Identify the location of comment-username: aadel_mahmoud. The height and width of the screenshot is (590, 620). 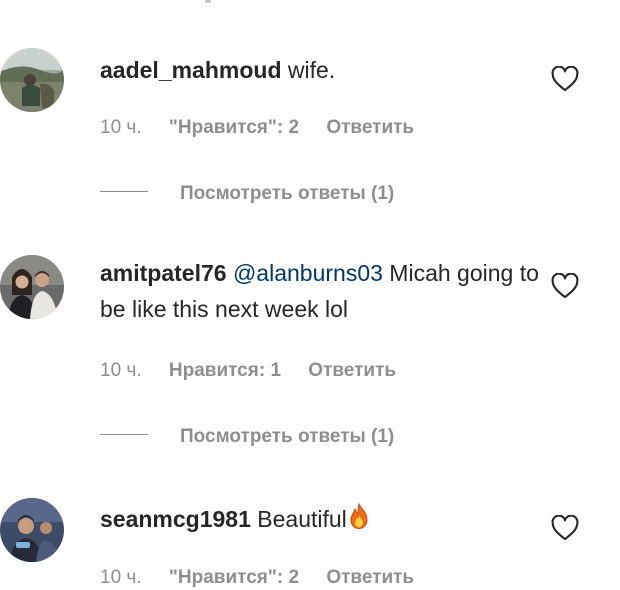
(191, 70).